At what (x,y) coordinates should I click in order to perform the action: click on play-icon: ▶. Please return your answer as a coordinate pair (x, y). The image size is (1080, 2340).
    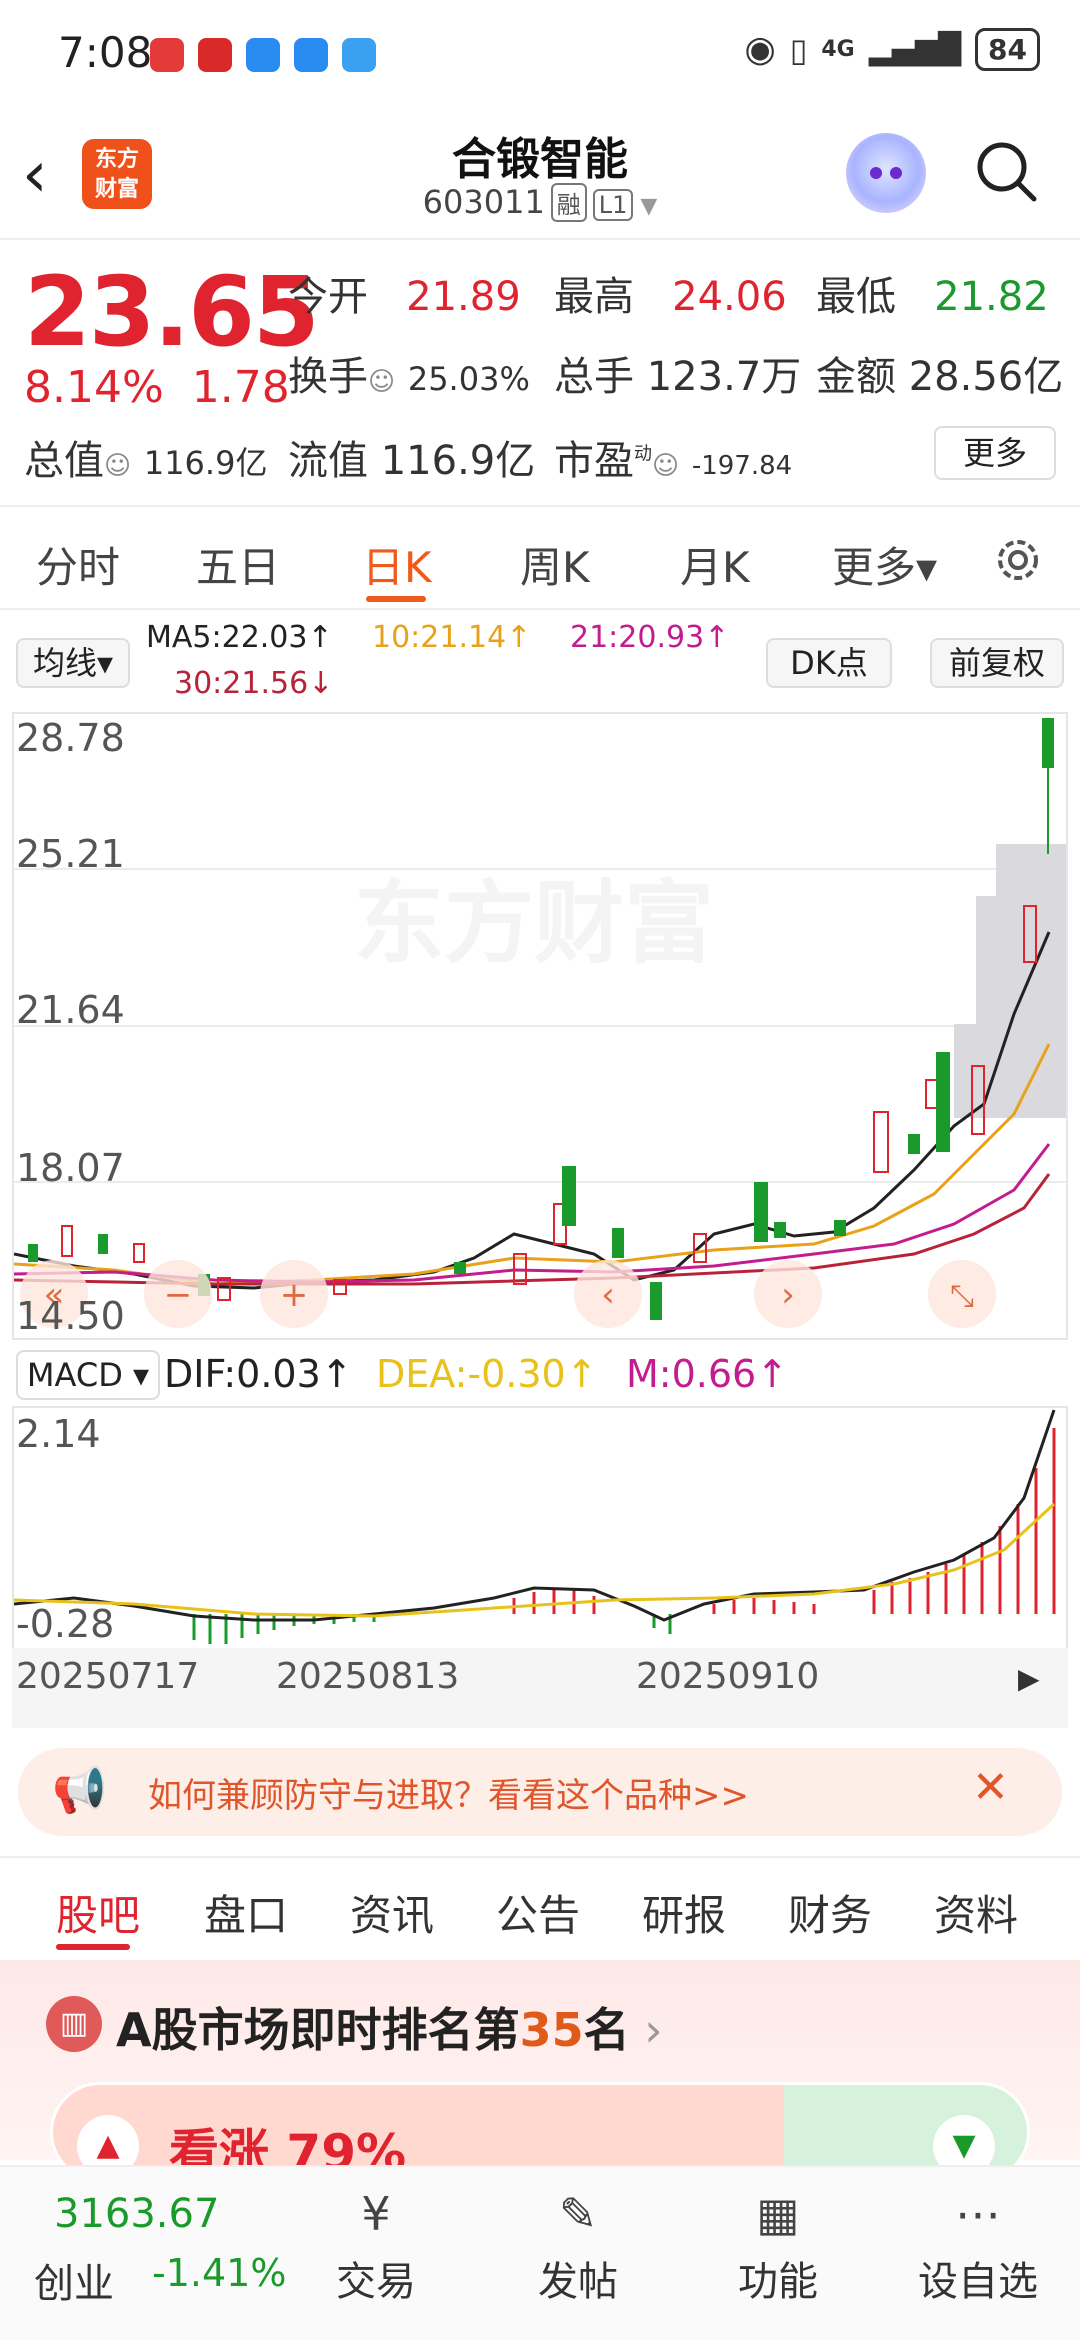
    Looking at the image, I should click on (1029, 1678).